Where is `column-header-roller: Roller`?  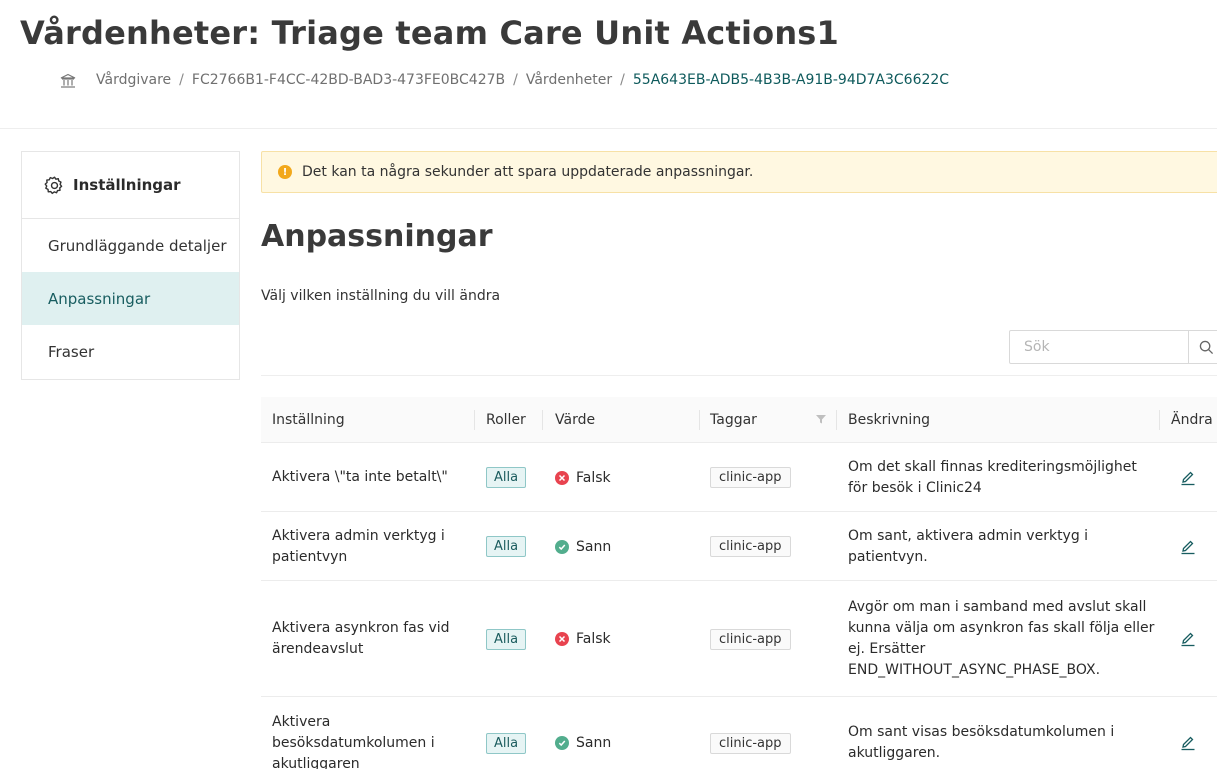
column-header-roller: Roller is located at coordinates (506, 420).